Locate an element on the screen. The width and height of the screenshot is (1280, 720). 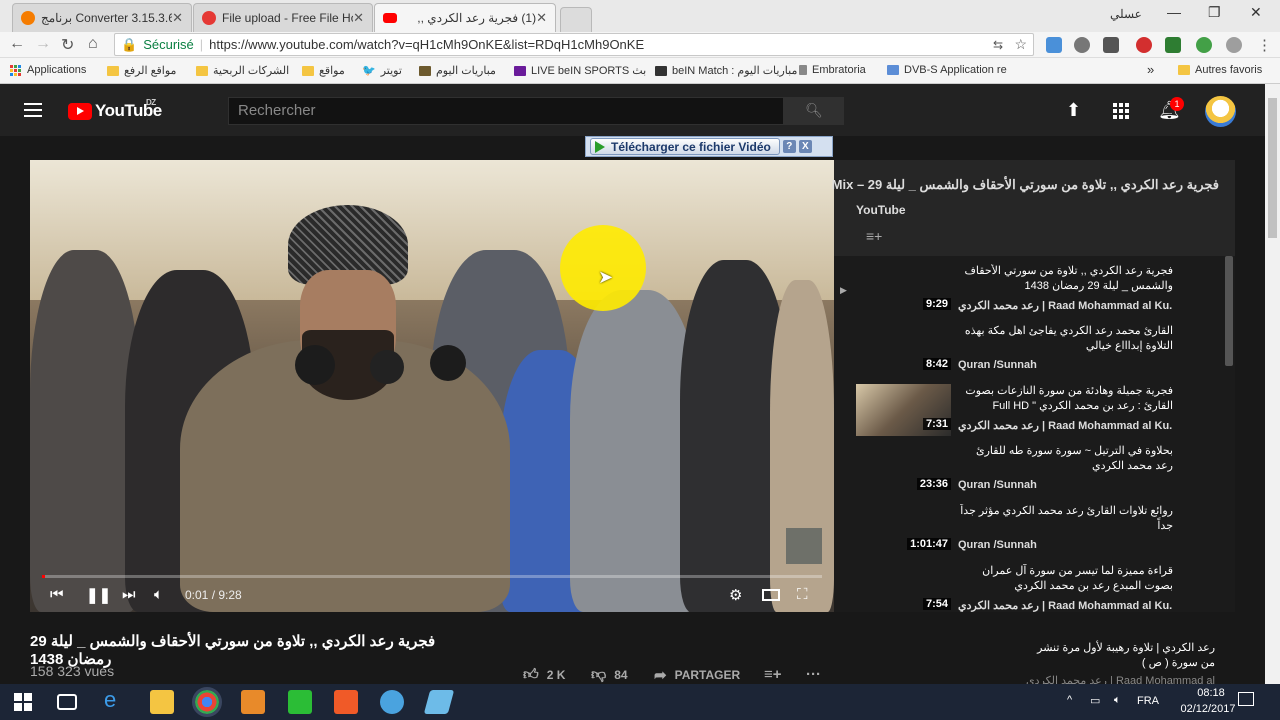
action-center-icon is located at coordinates (1246, 699).